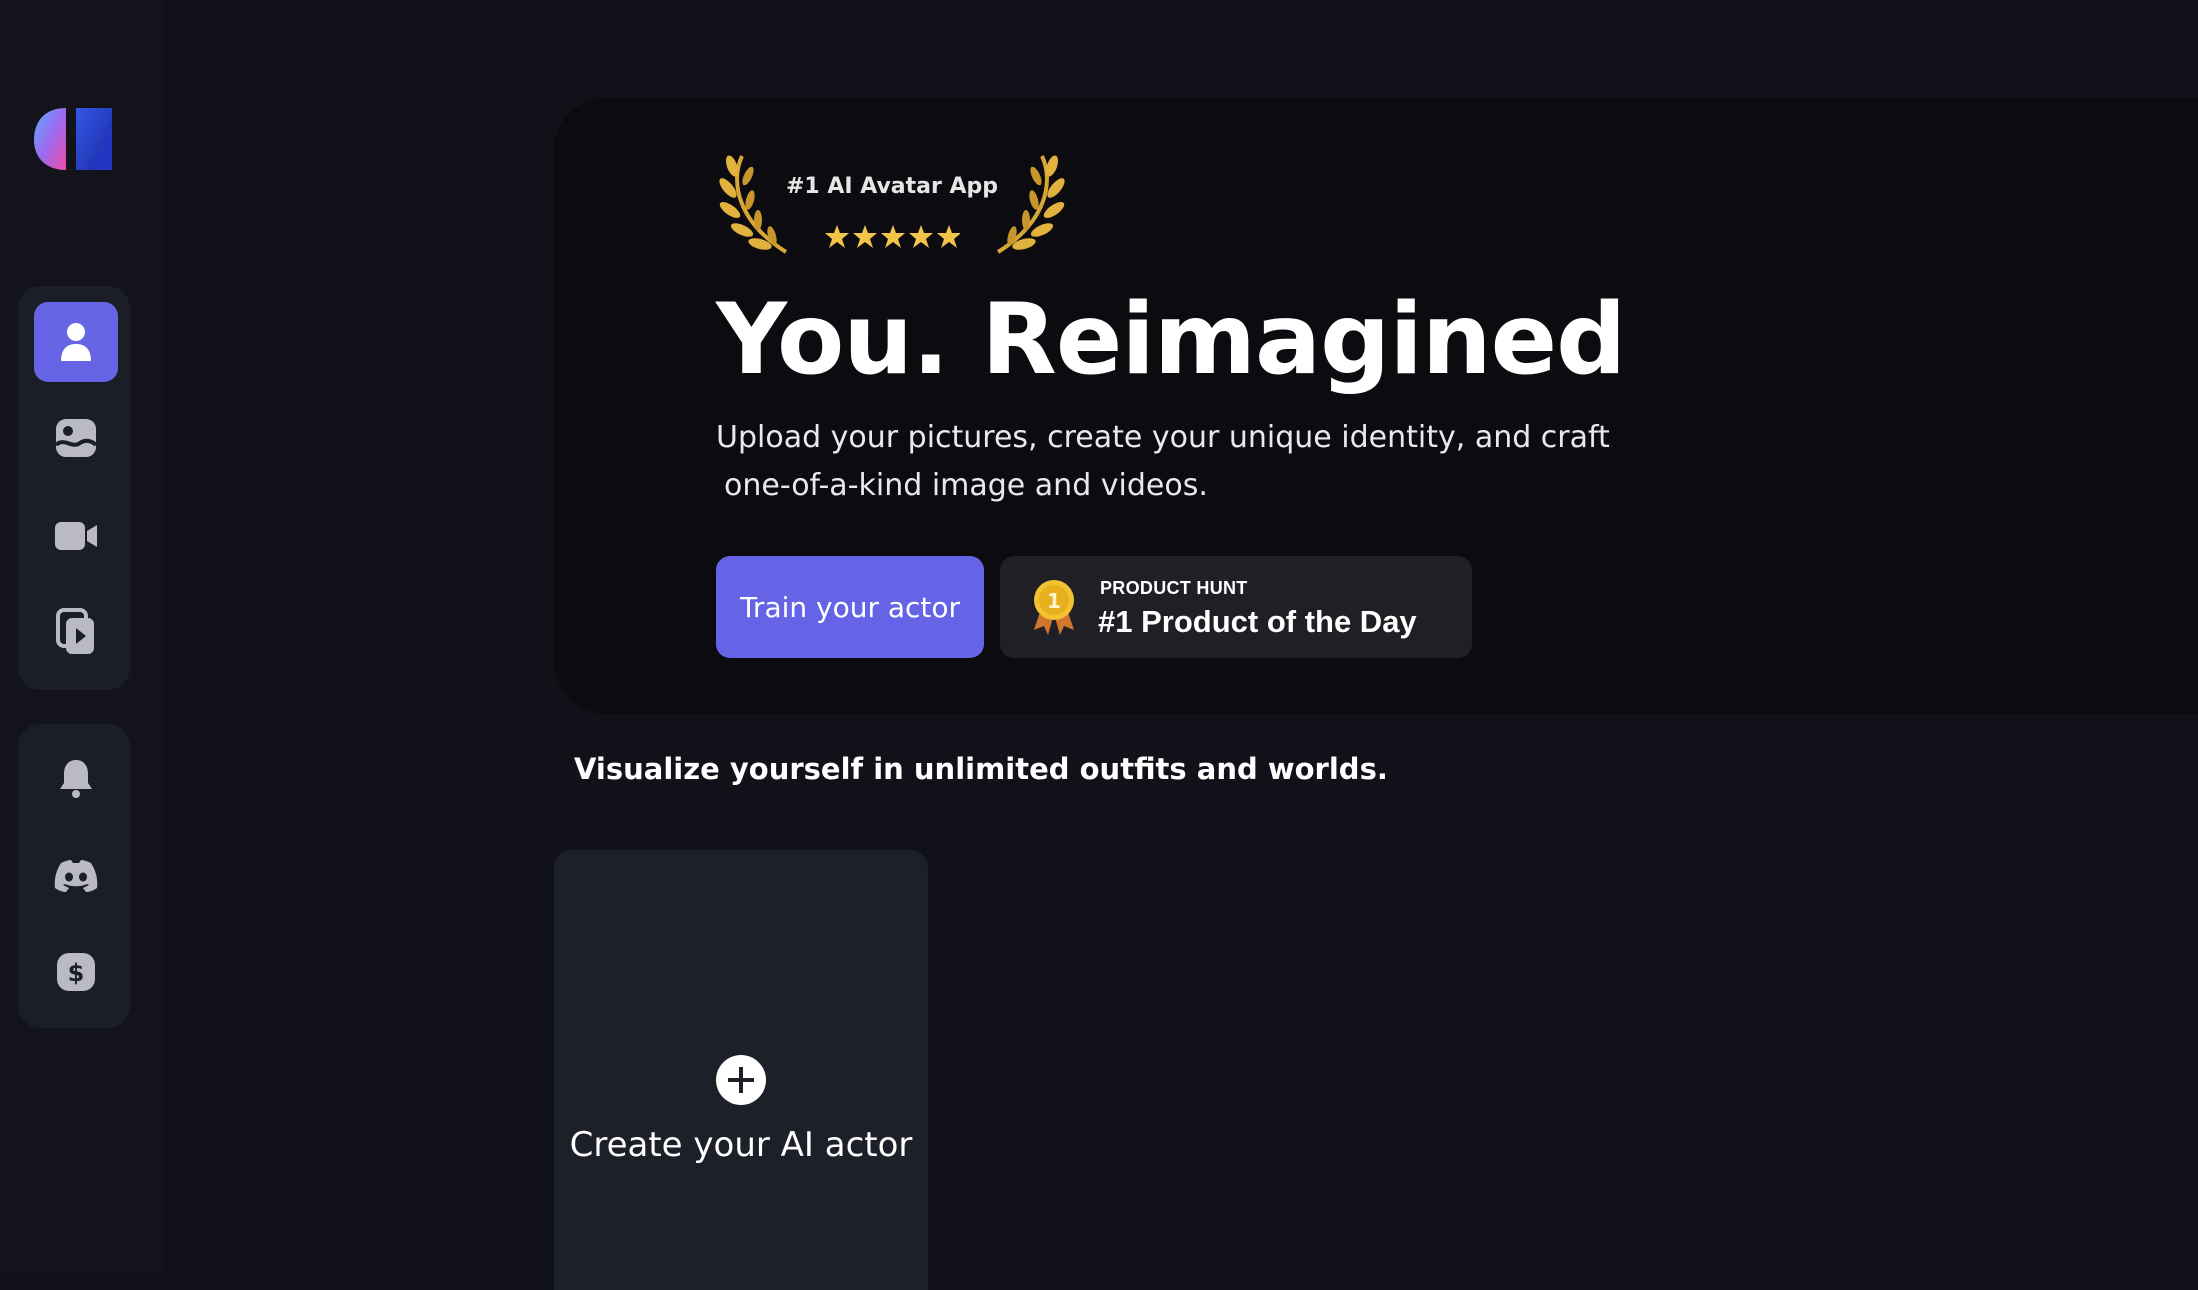  I want to click on plus-icon, so click(741, 1080).